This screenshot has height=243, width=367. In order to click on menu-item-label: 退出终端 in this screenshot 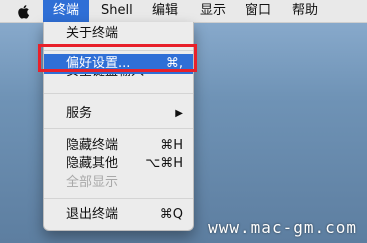, I will do `click(92, 214)`.